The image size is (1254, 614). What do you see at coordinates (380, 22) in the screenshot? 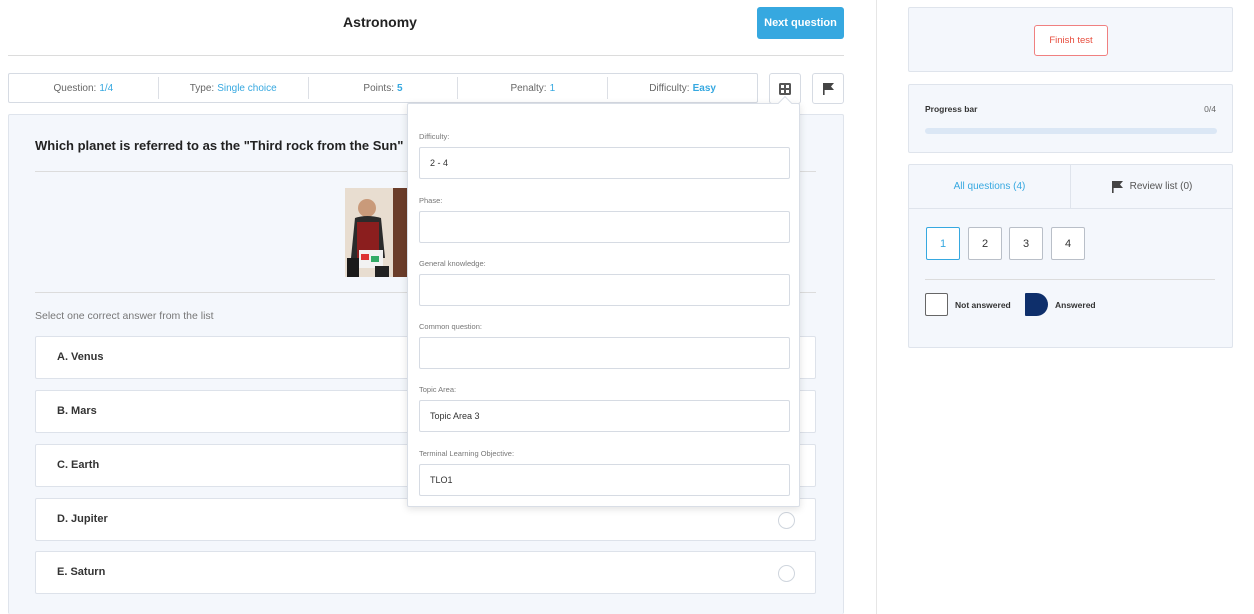
I see `page-title: Astronomy` at bounding box center [380, 22].